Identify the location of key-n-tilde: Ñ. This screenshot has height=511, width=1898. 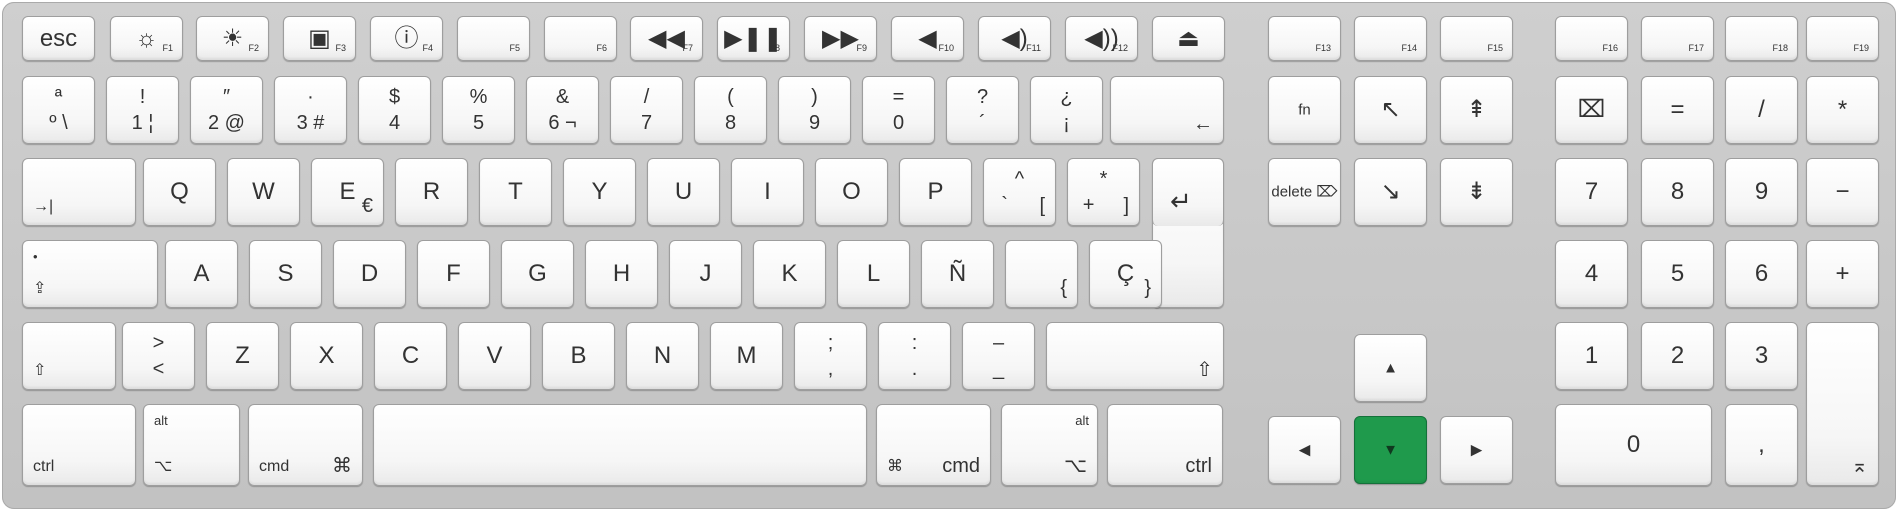
(957, 274).